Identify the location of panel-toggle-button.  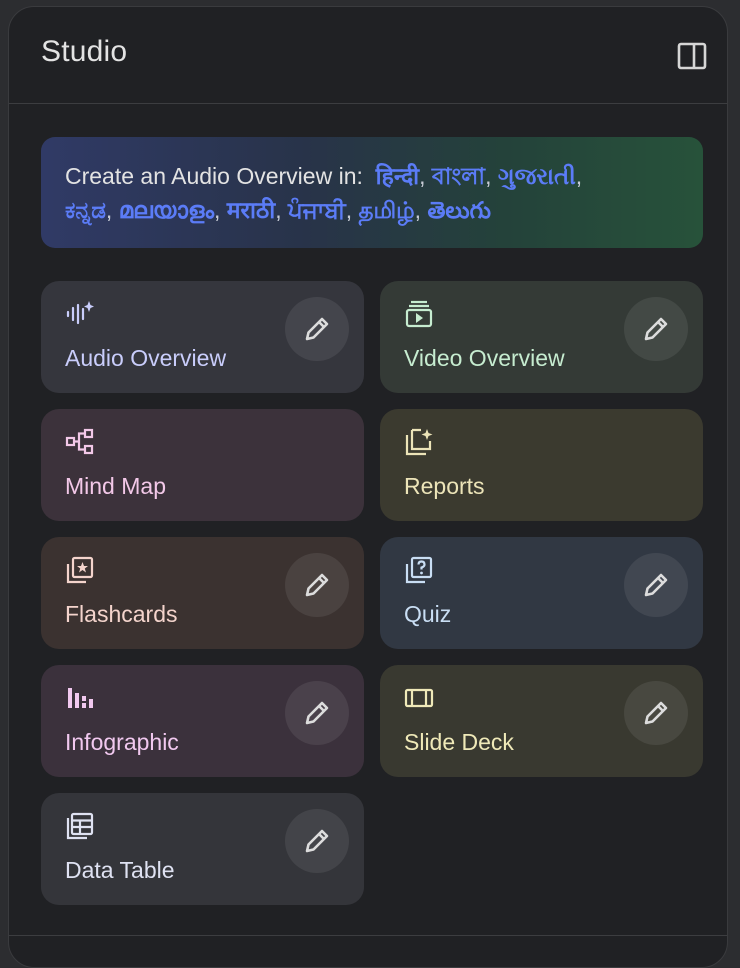
(692, 56).